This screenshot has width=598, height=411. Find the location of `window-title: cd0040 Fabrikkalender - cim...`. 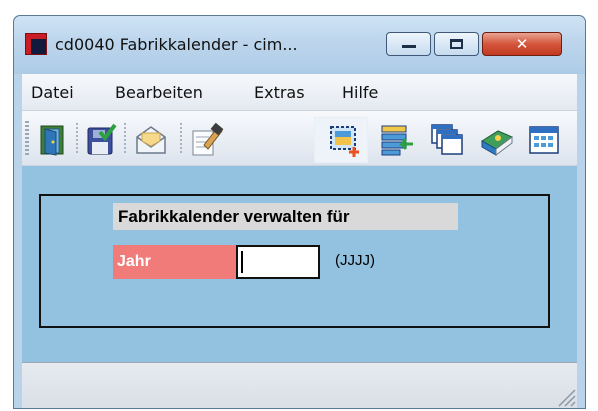

window-title: cd0040 Fabrikkalender - cim... is located at coordinates (176, 44).